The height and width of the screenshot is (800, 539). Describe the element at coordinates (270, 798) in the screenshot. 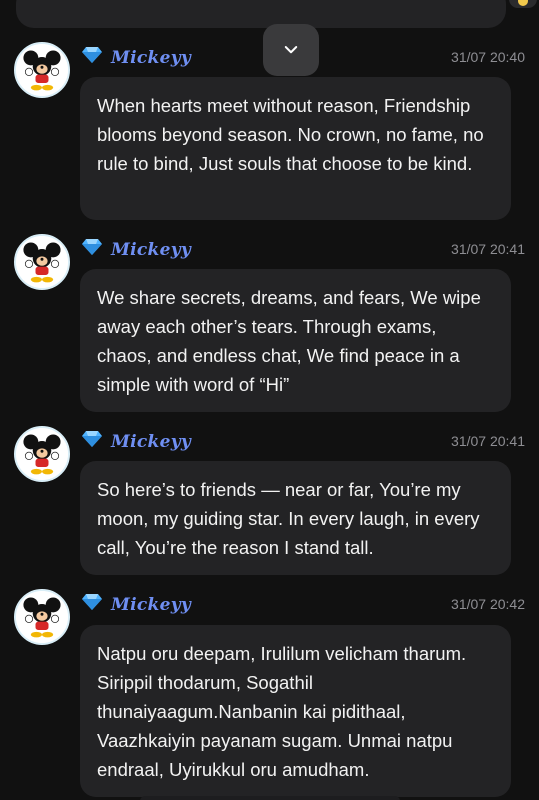

I see `home-indicator` at that location.